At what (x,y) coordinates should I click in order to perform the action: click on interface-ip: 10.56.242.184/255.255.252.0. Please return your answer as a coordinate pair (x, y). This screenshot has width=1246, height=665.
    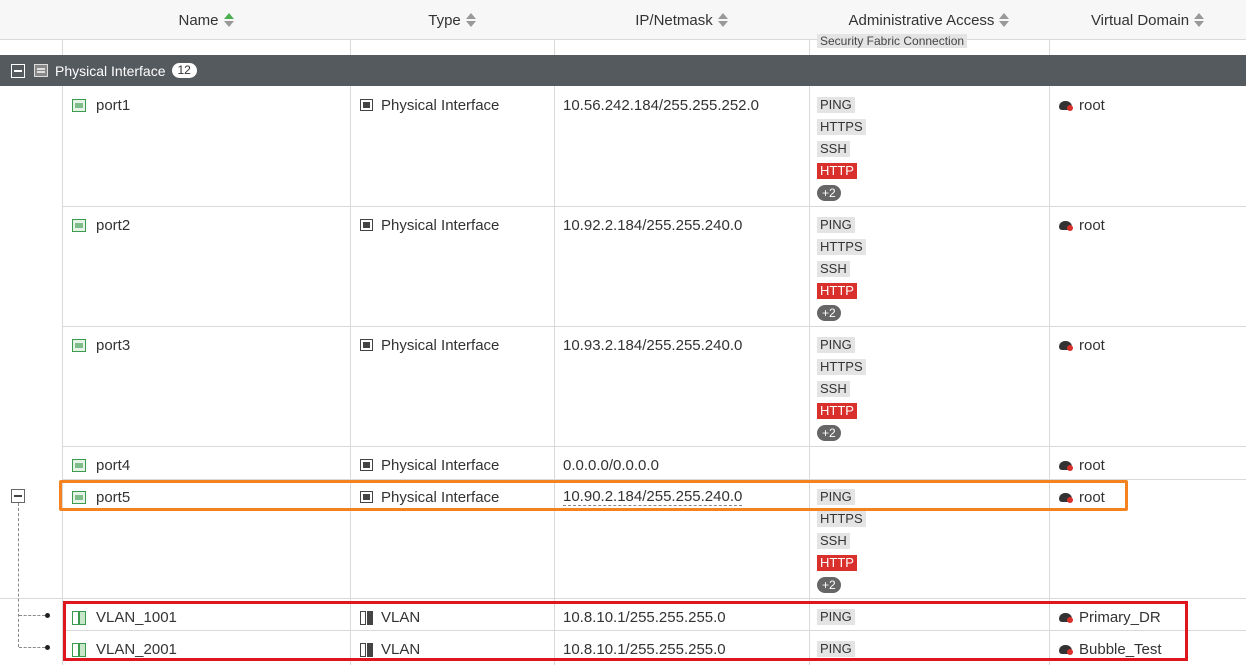
    Looking at the image, I should click on (661, 105).